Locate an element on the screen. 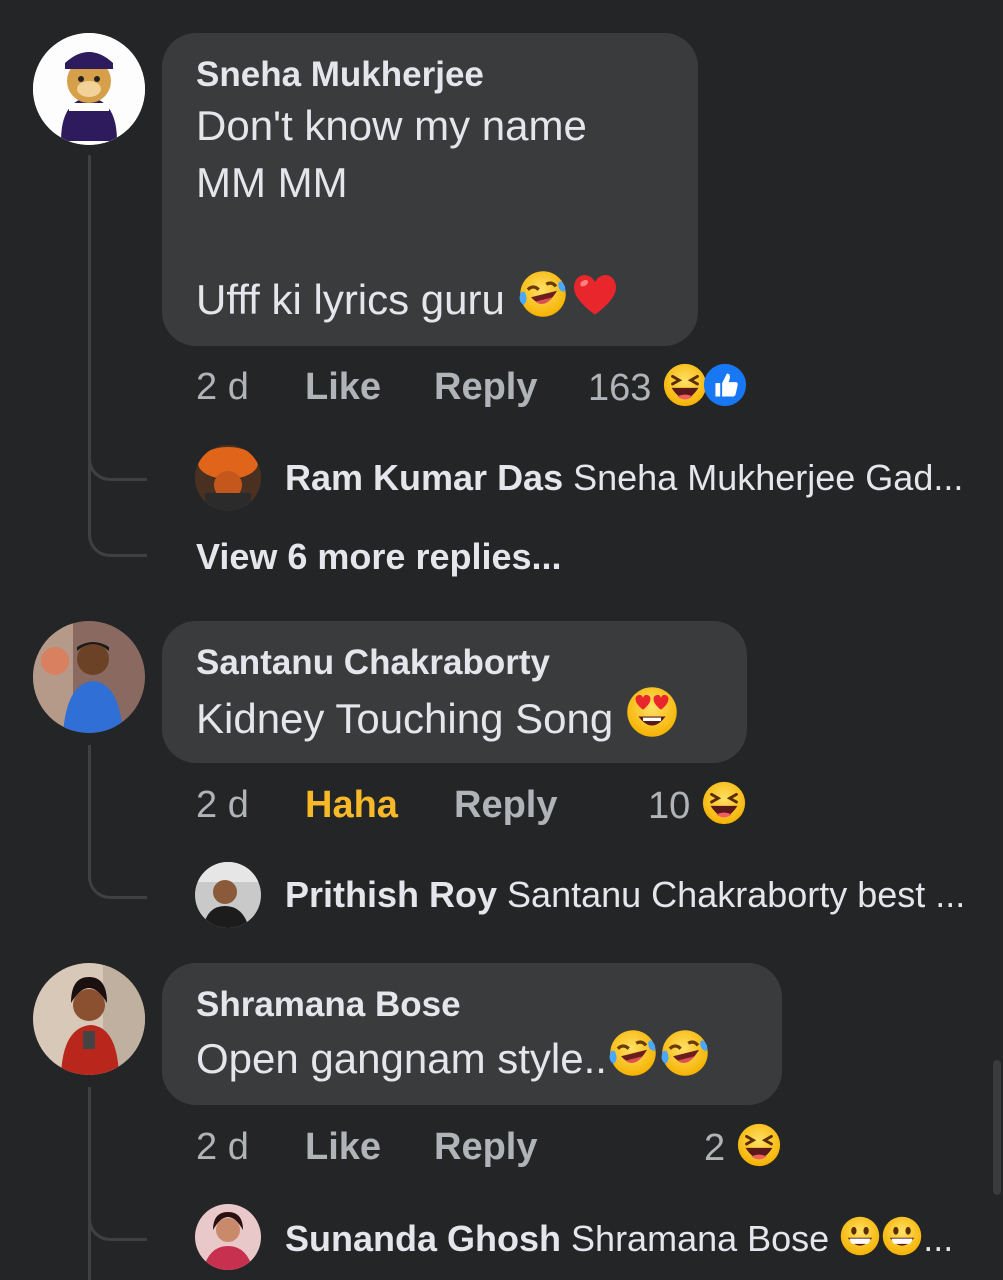 The image size is (1003, 1280). comment-line-with-emoji: Kidney Touching Song is located at coordinates (454, 716).